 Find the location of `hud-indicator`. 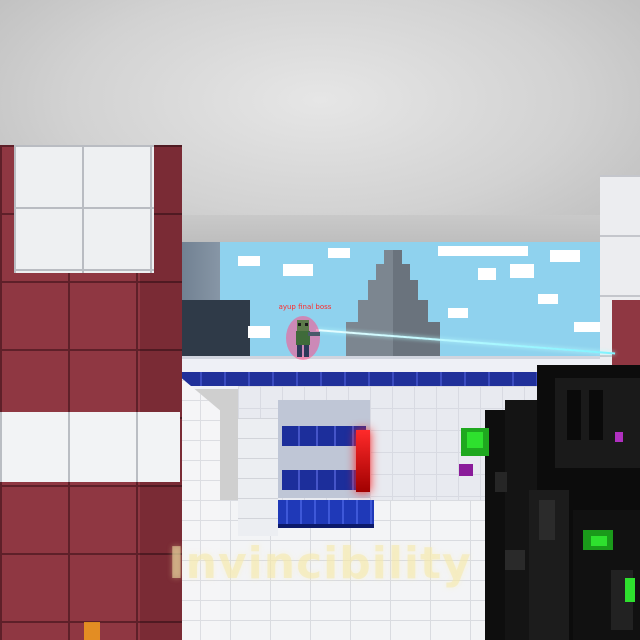

hud-indicator is located at coordinates (92, 631).